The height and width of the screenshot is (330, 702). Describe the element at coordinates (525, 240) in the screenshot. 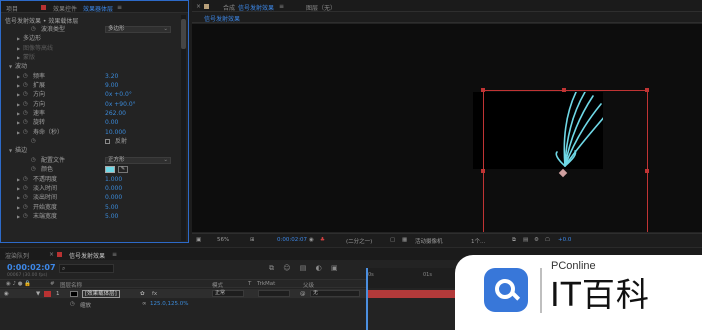

I see `draft-3d-icon: ▤` at that location.